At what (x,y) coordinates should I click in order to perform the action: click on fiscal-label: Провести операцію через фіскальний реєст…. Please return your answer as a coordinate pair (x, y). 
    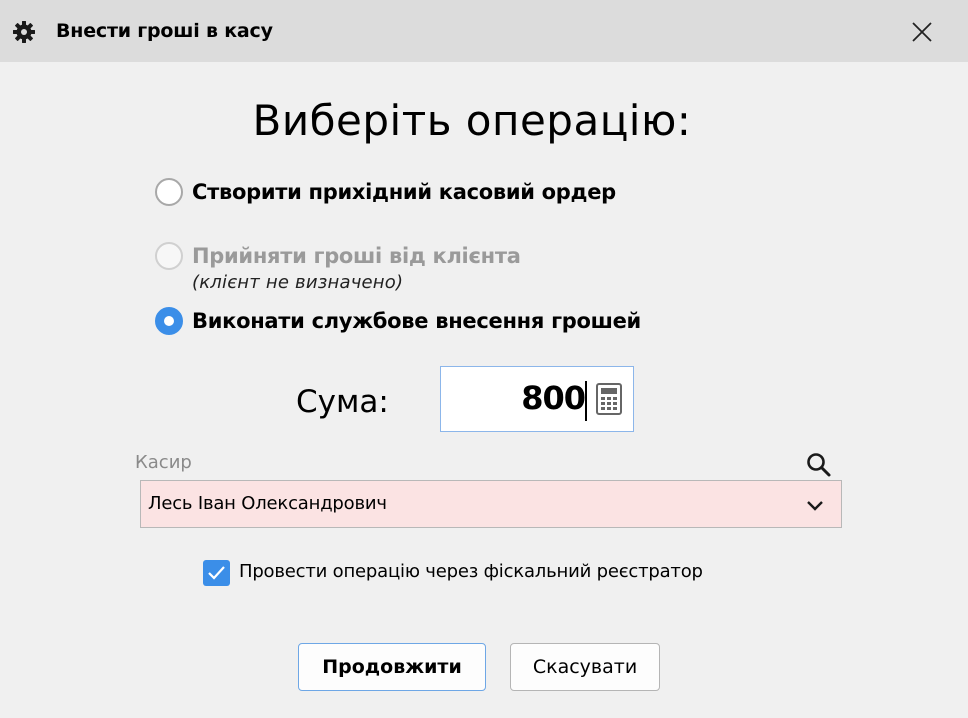
    Looking at the image, I should click on (471, 571).